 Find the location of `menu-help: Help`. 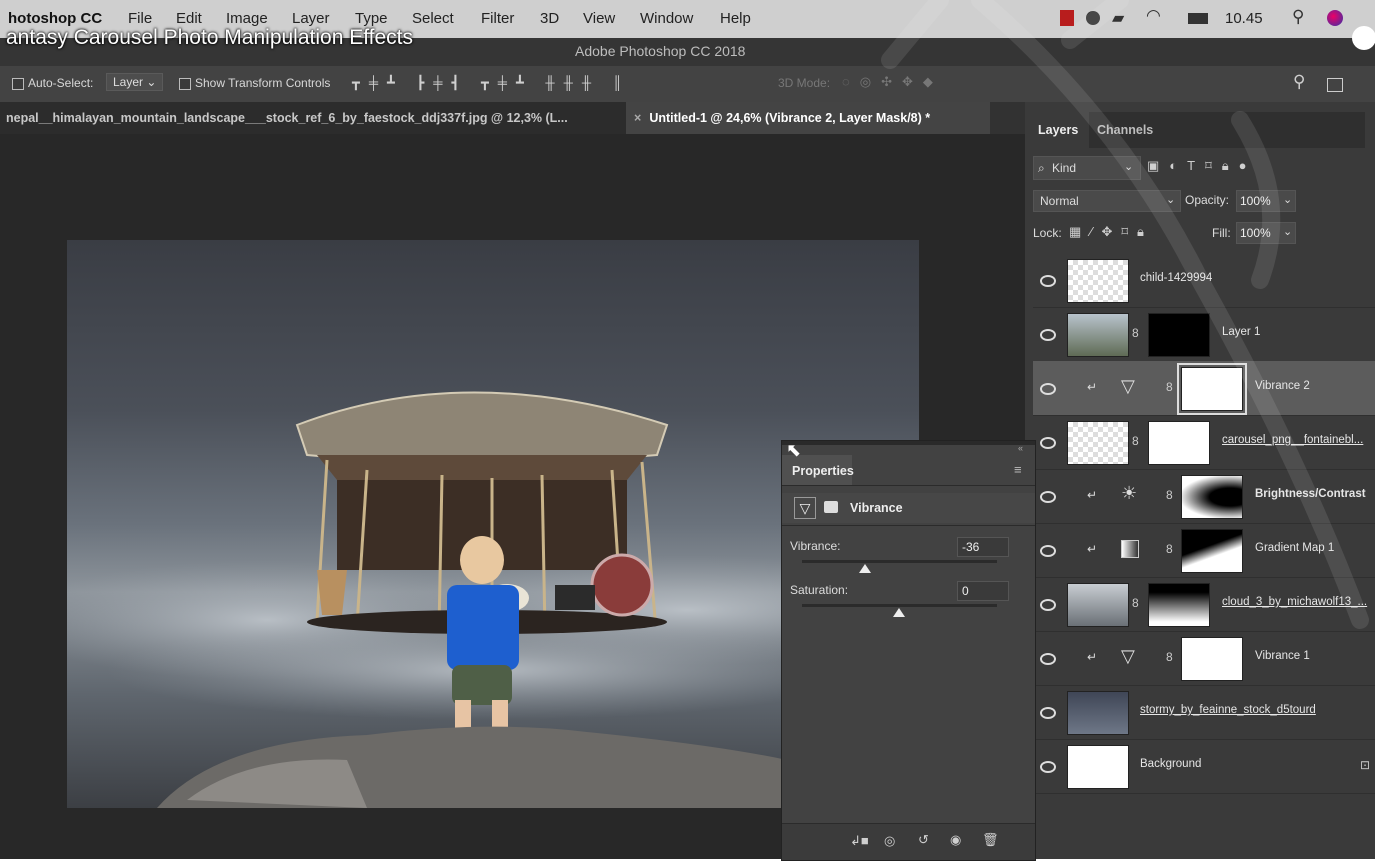

menu-help: Help is located at coordinates (735, 18).